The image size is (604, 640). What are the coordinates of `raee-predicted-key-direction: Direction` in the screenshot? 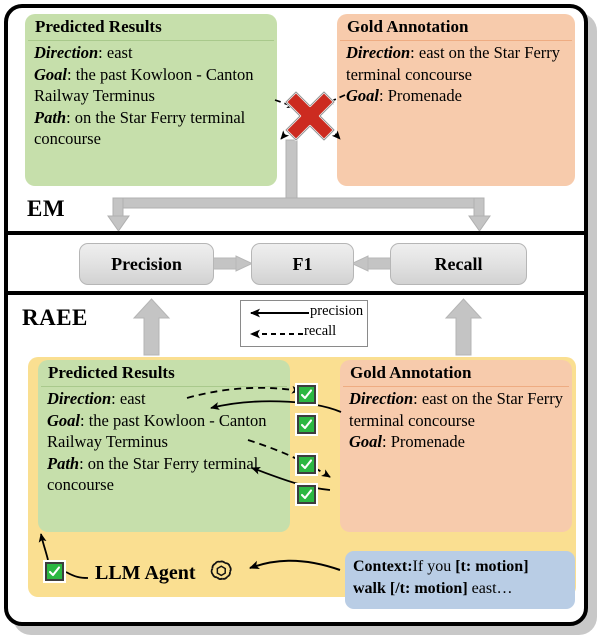 It's located at (79, 398).